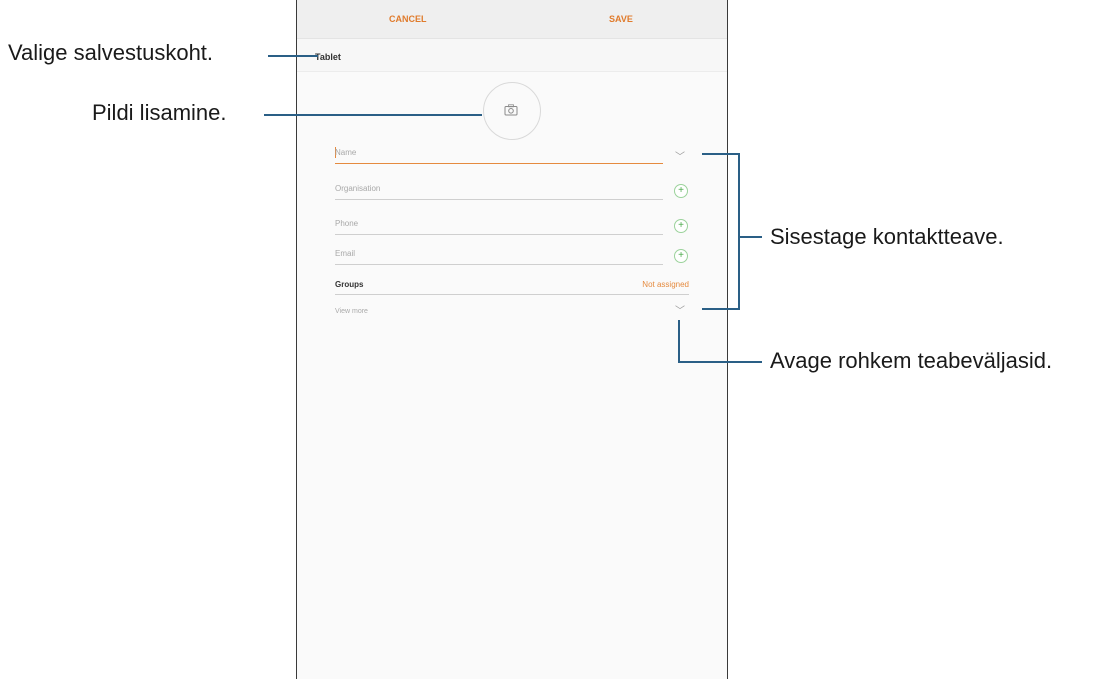 Image resolution: width=1120 pixels, height=680 pixels. Describe the element at coordinates (680, 155) in the screenshot. I see `chevron-down-icon: ﹀` at that location.